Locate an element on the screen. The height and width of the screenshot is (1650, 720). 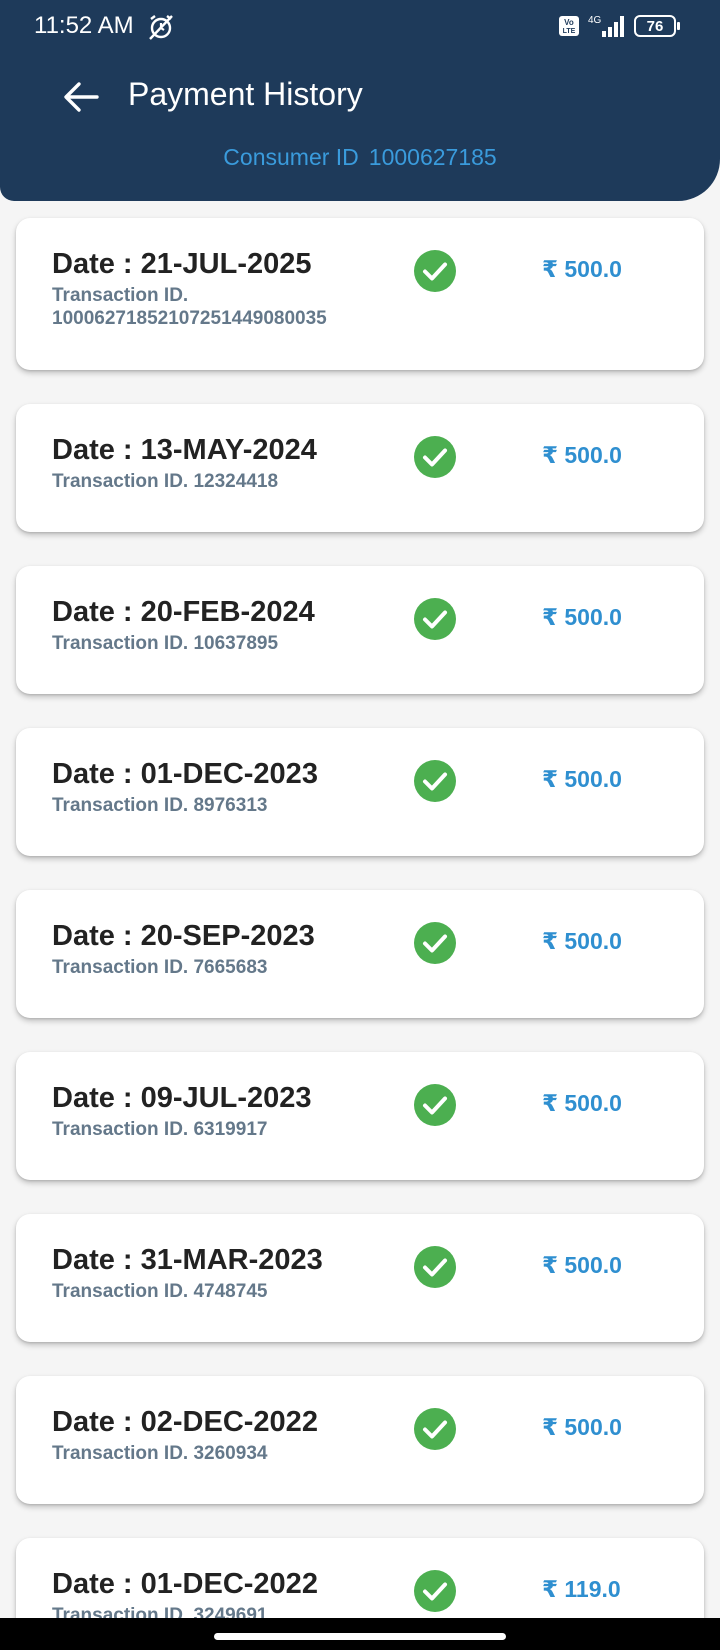
transaction-id: Transaction ID. 7665683 is located at coordinates (217, 967).